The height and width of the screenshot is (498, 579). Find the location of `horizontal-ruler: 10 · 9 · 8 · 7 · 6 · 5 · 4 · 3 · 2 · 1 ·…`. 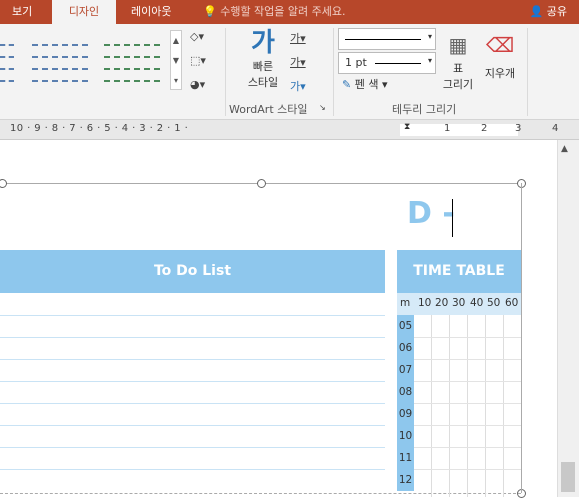

horizontal-ruler: 10 · 9 · 8 · 7 · 6 · 5 · 4 · 3 · 2 · 1 ·… is located at coordinates (289, 130).